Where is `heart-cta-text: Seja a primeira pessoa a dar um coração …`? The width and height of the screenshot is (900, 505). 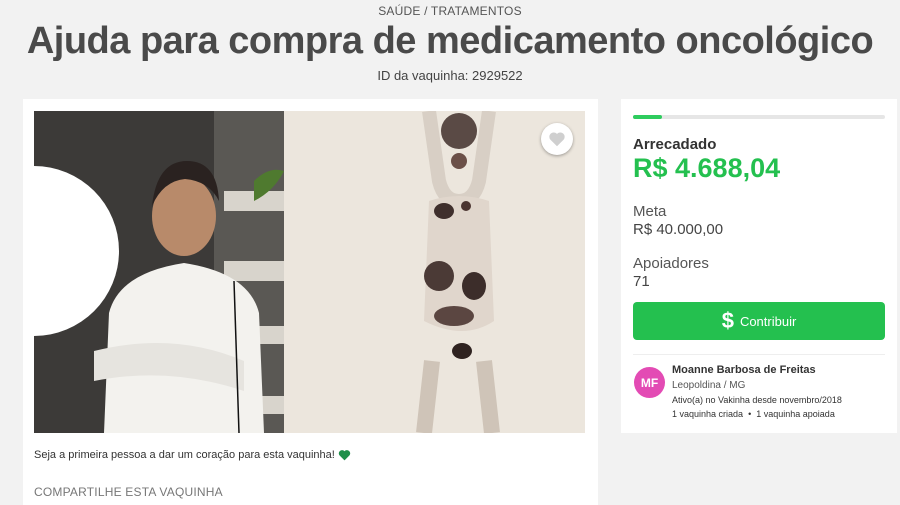 heart-cta-text: Seja a primeira pessoa a dar um coração … is located at coordinates (184, 455).